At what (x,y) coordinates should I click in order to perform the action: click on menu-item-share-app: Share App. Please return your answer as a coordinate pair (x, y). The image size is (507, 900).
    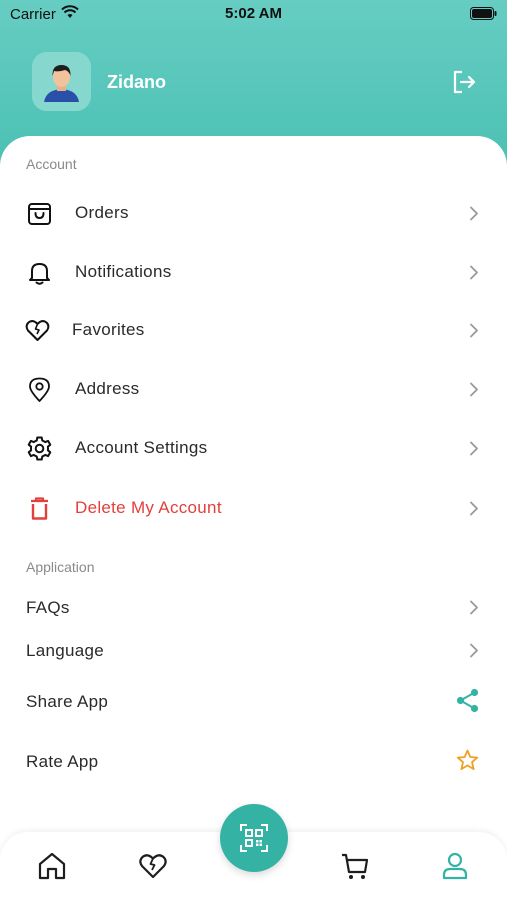
    Looking at the image, I should click on (253, 701).